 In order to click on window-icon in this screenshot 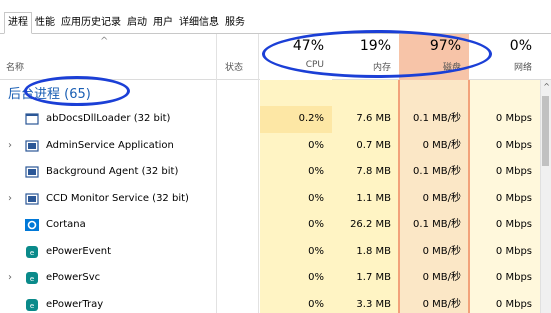, I will do `click(32, 119)`.